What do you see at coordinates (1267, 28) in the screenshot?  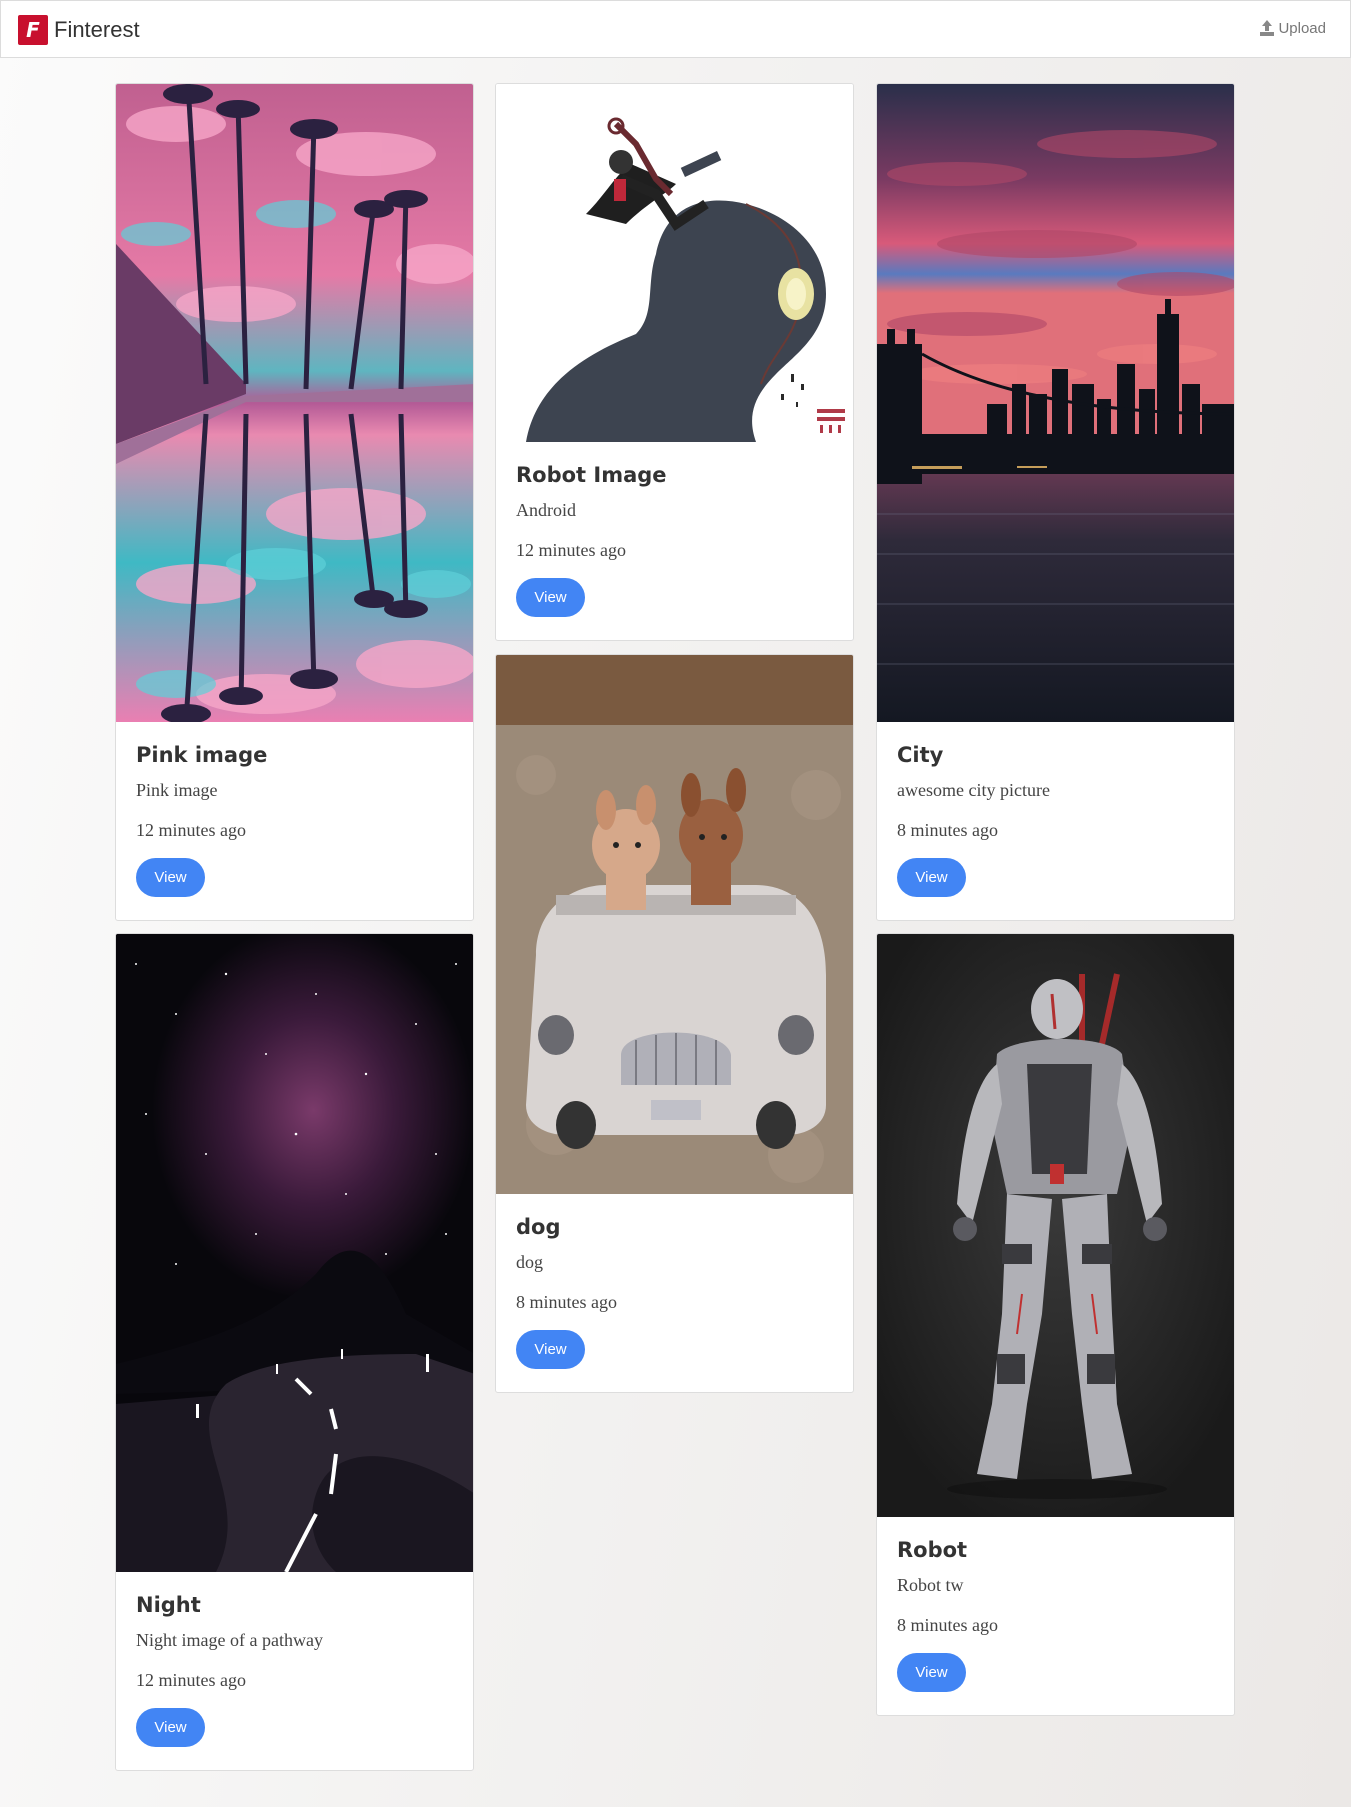 I see `upload-icon` at bounding box center [1267, 28].